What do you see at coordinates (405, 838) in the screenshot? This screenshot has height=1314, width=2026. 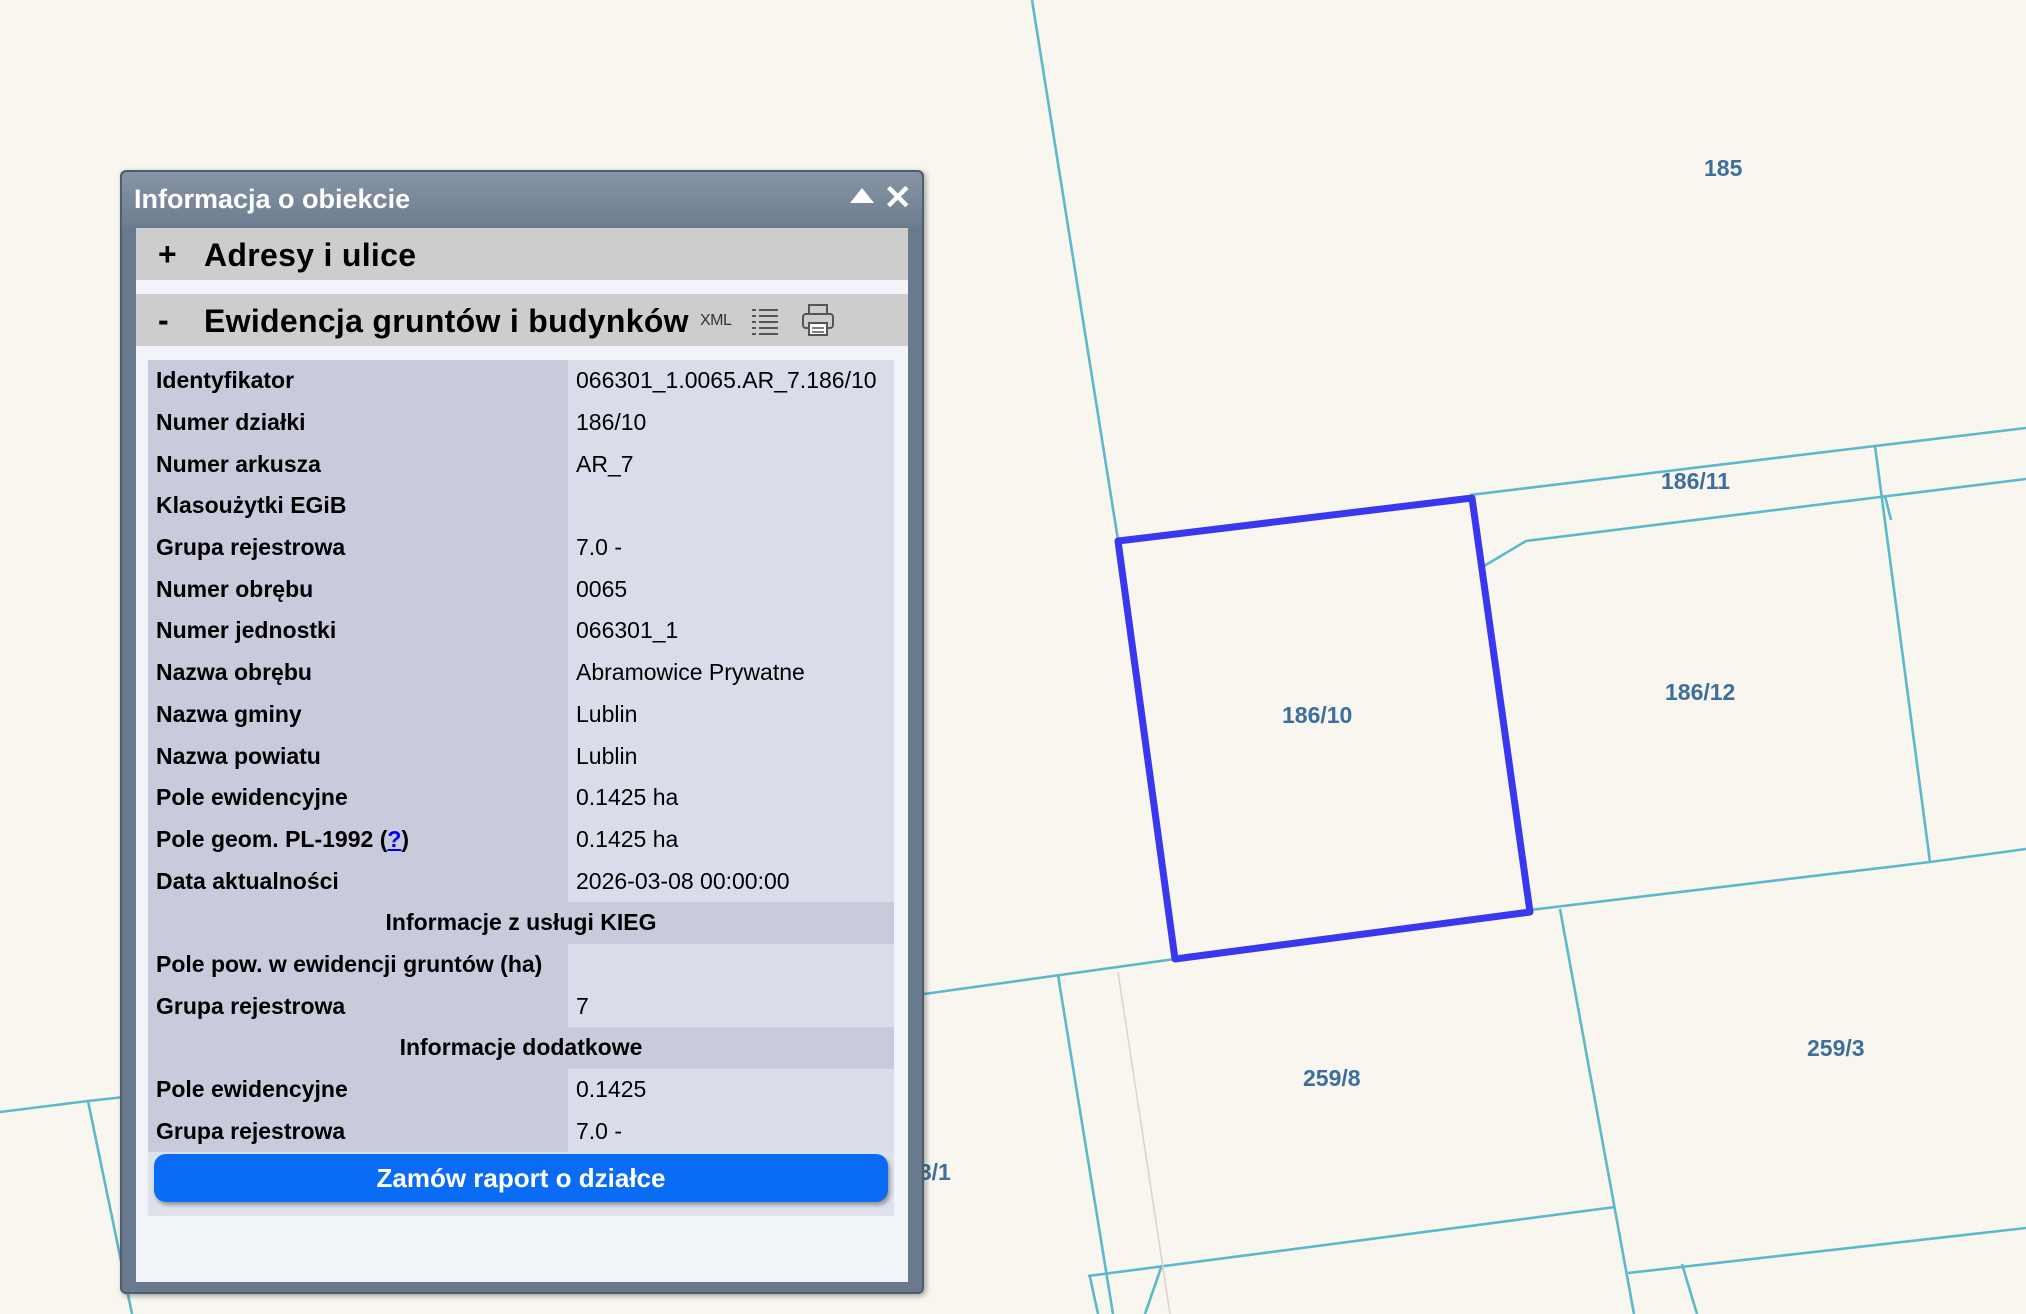 I see `row-key-text-end: )` at bounding box center [405, 838].